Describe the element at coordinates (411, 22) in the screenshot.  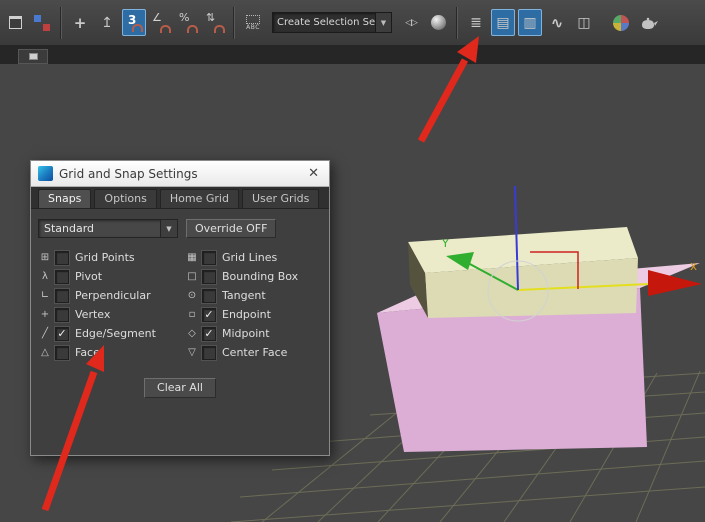
I see `mirror-button: ◁▷` at that location.